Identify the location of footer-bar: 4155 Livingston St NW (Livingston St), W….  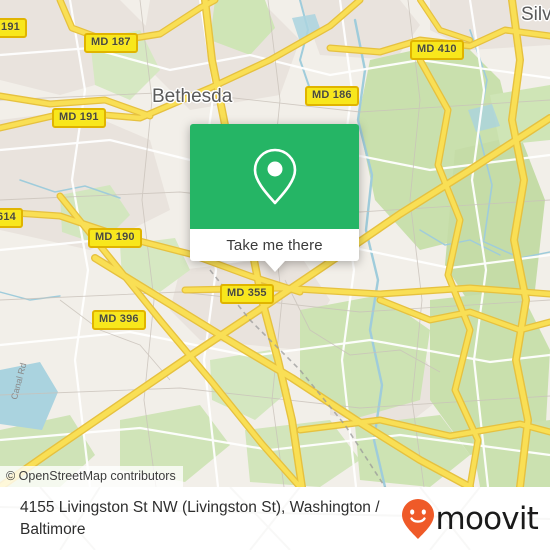
(275, 518).